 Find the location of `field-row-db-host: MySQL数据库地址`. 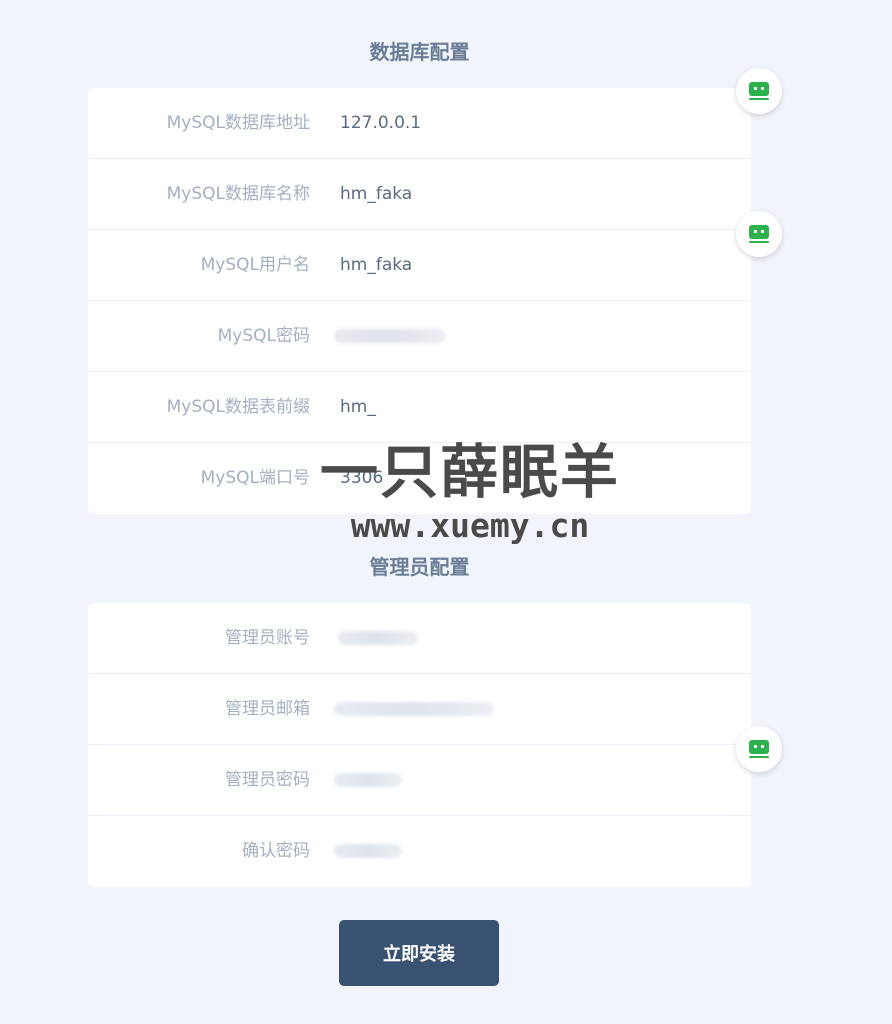

field-row-db-host: MySQL数据库地址 is located at coordinates (419, 123).